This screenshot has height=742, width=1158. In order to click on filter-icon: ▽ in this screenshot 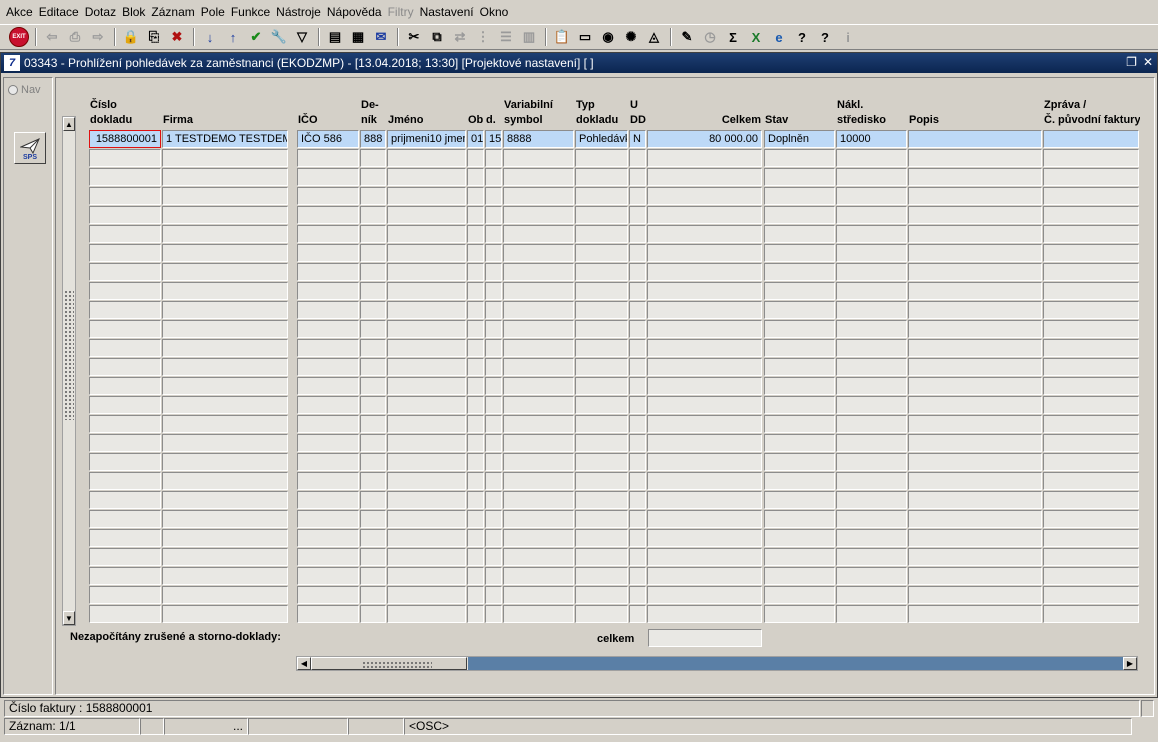, I will do `click(302, 37)`.